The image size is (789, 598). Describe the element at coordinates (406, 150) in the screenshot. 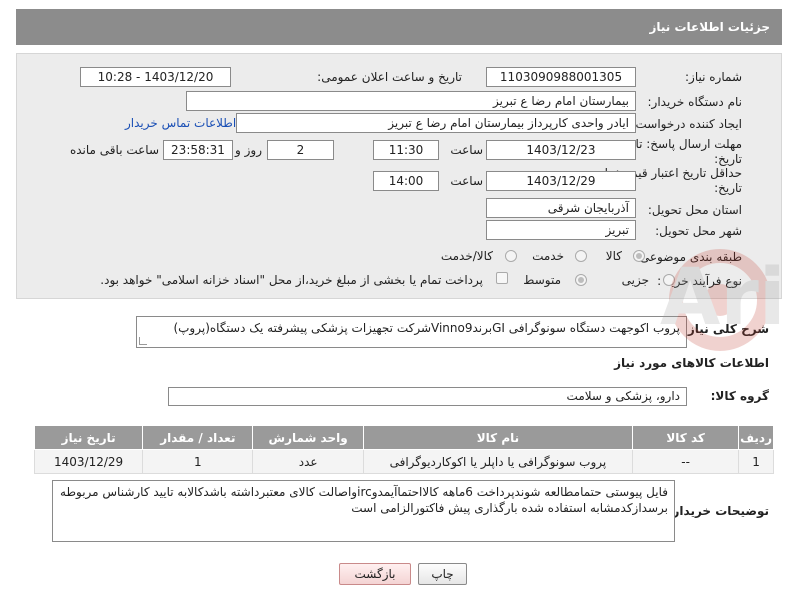

I see `deadline-time-field: 11:30` at that location.